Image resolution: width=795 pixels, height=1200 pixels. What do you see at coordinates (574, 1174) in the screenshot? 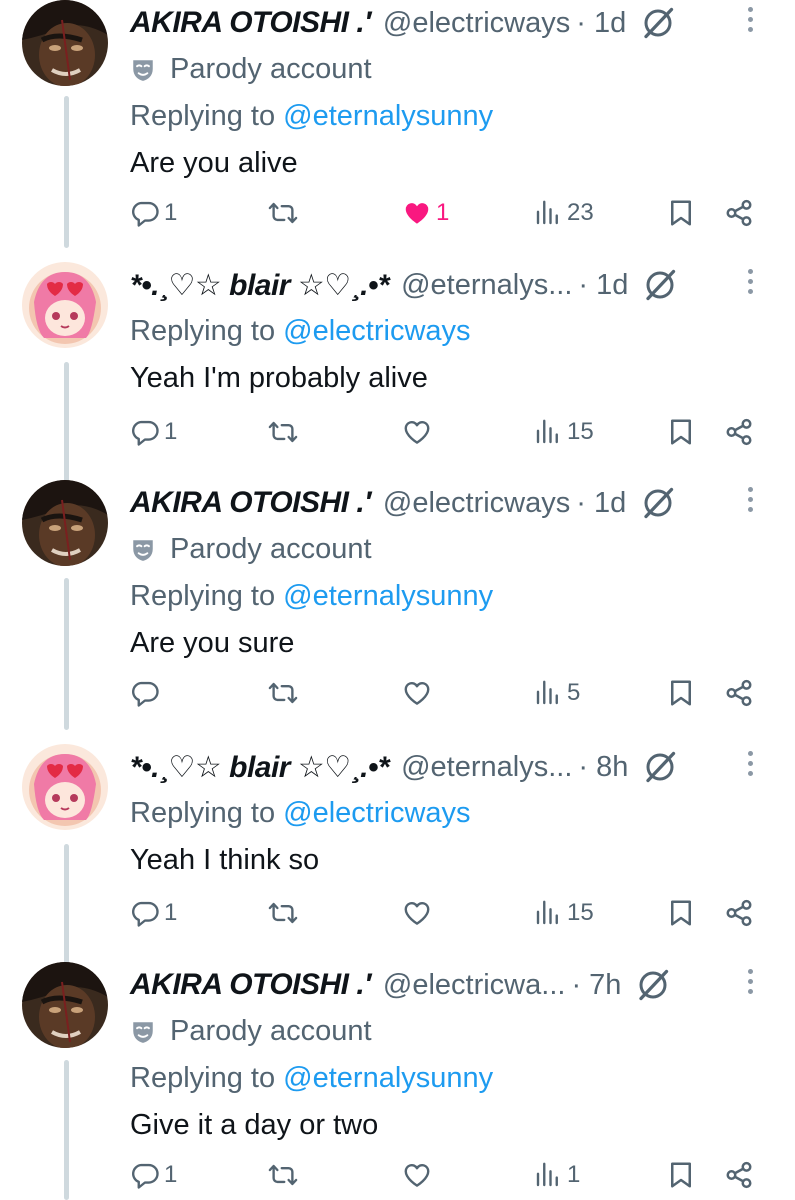
I see `views-count: 1` at bounding box center [574, 1174].